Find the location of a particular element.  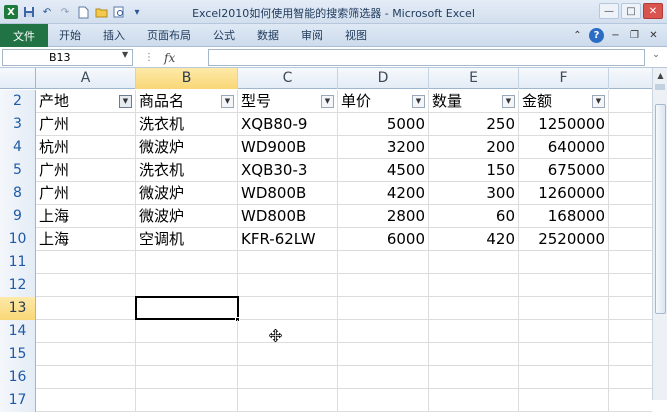

tab-formulas: 公式 is located at coordinates (224, 35).